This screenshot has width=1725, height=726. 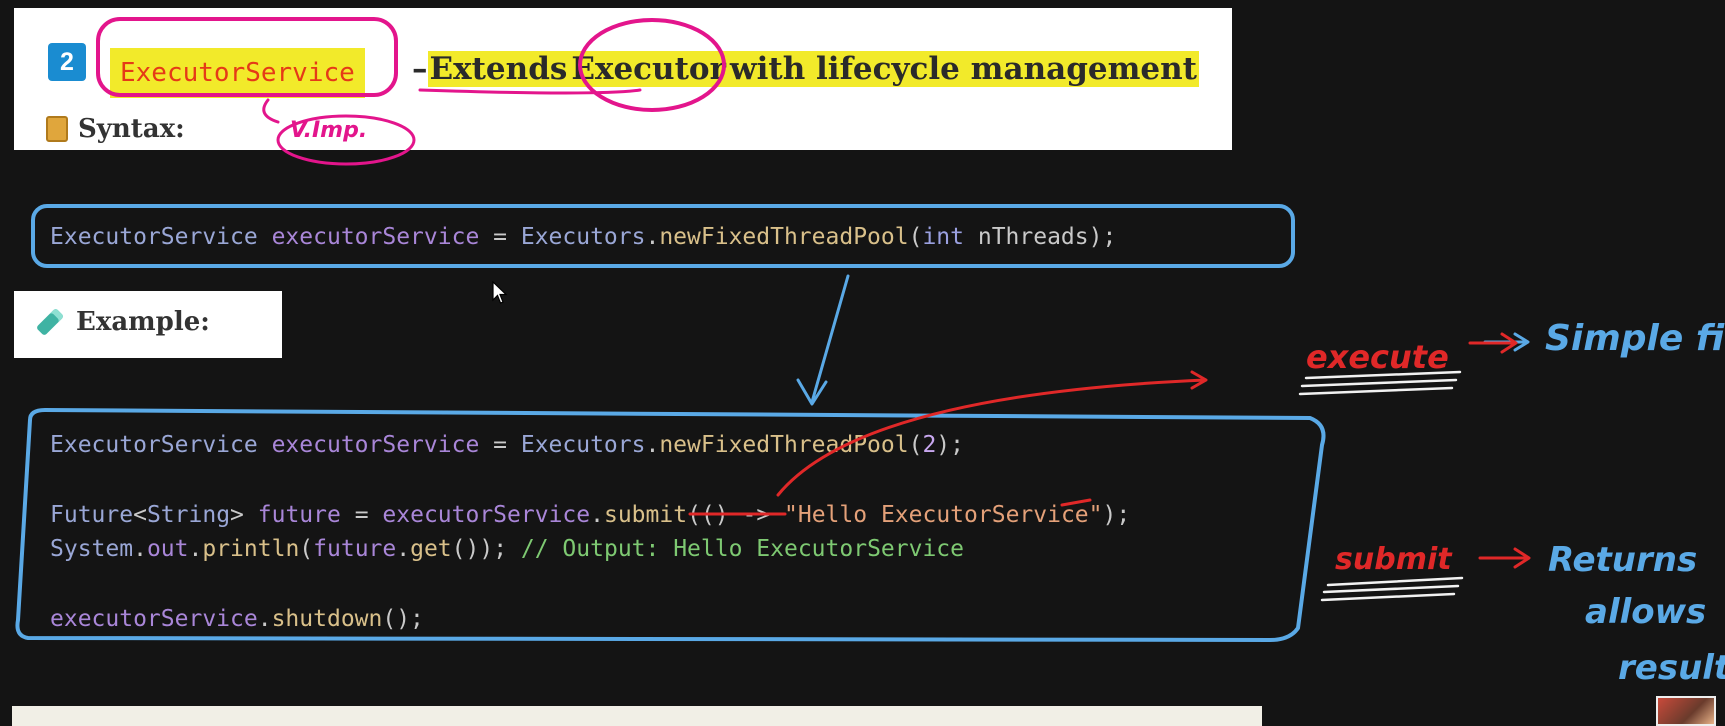 I want to click on mouse-cursor-icon, so click(x=500, y=292).